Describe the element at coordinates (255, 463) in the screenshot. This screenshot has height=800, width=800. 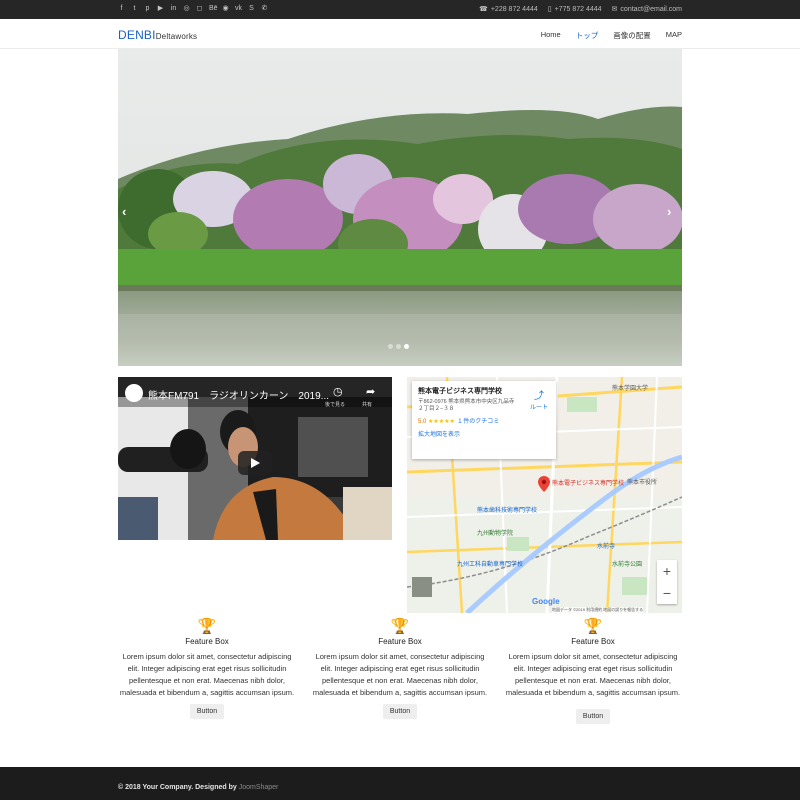
I see `play-button` at that location.